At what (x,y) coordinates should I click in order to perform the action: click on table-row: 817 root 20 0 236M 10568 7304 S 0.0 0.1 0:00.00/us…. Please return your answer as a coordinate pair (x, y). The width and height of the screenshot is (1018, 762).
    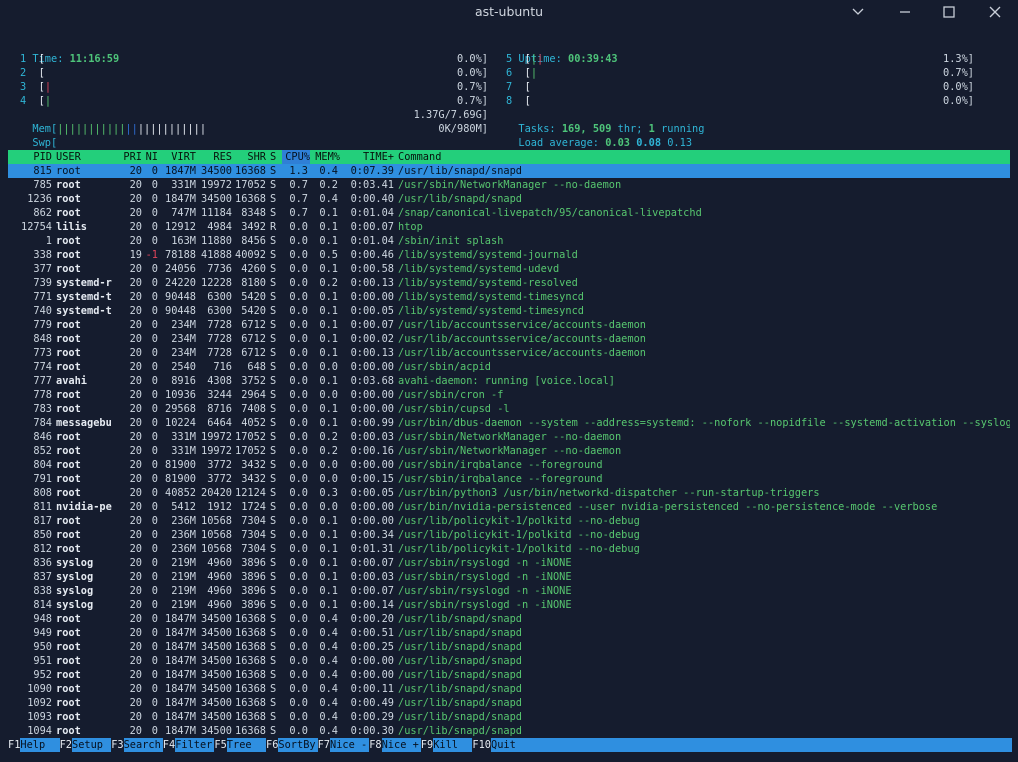
    Looking at the image, I should click on (509, 521).